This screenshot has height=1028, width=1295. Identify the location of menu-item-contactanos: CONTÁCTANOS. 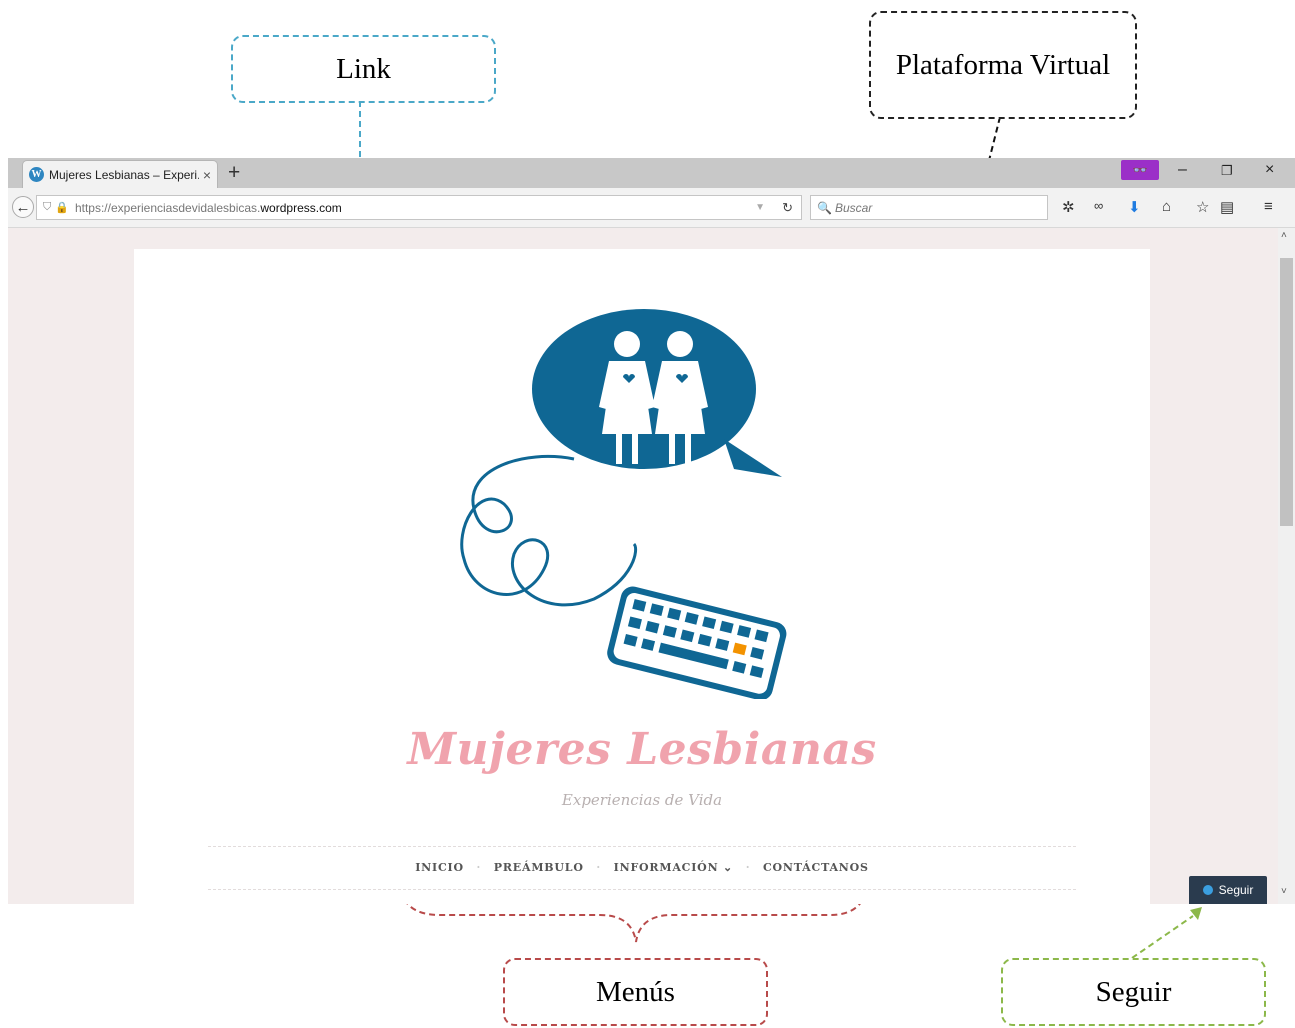
(816, 867).